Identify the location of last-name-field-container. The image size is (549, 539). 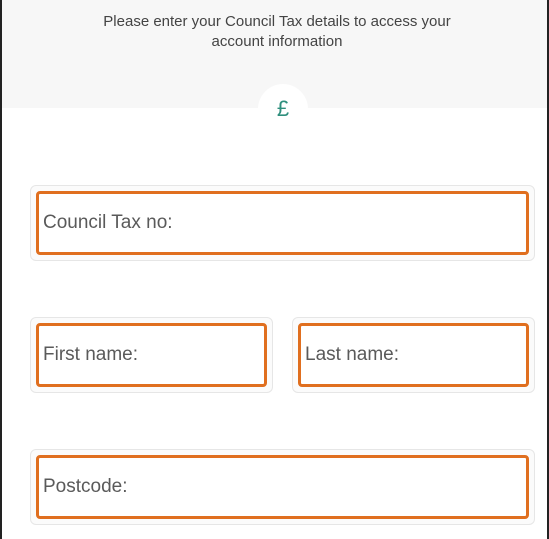
(413, 355).